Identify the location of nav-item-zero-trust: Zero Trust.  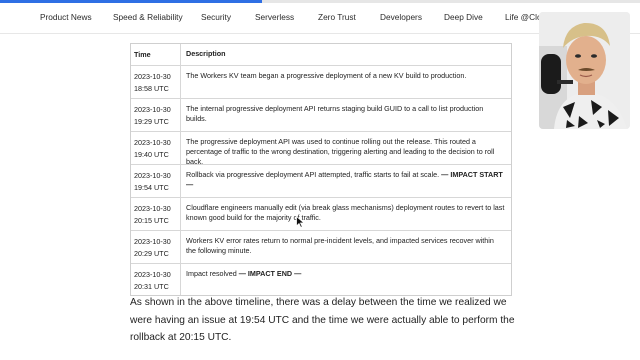
(337, 17).